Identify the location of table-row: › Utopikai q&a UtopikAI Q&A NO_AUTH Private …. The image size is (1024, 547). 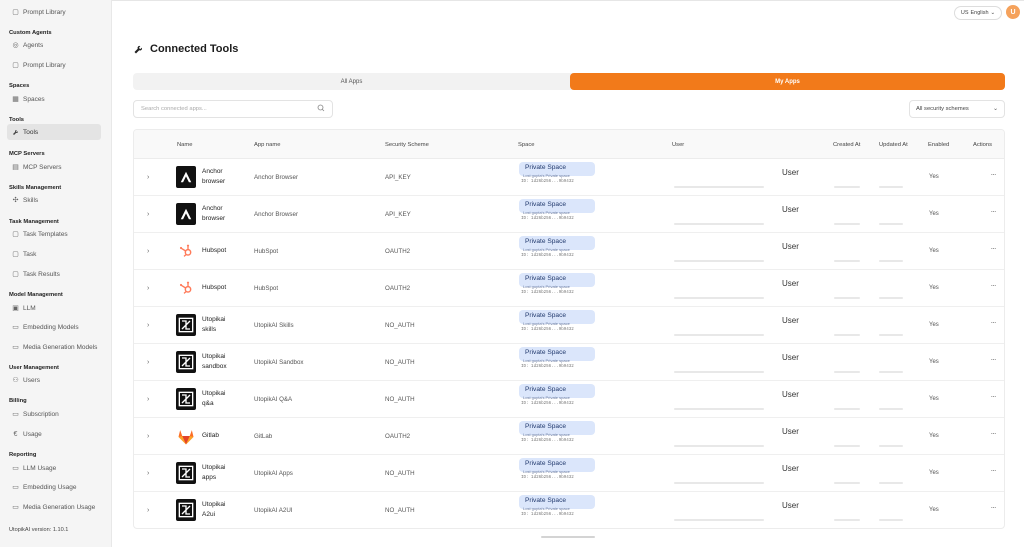
(569, 399).